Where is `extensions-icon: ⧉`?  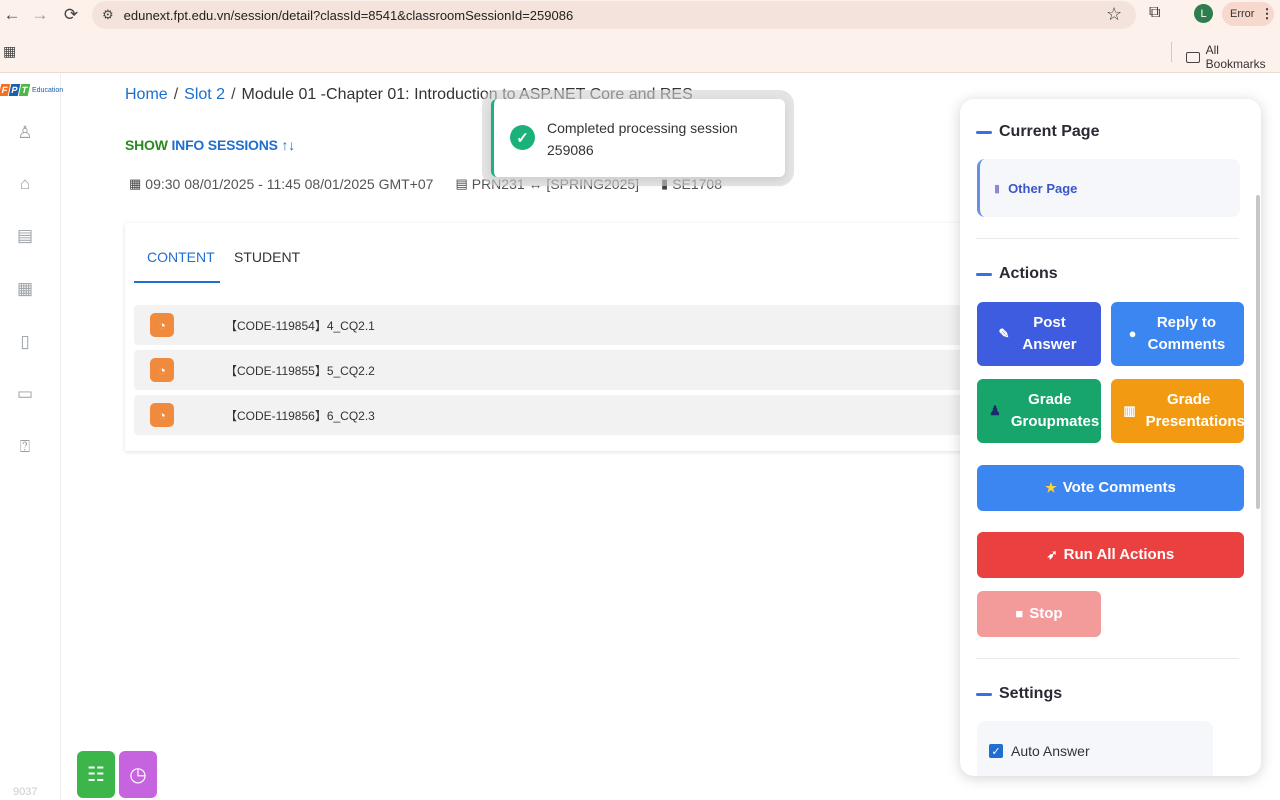
extensions-icon: ⧉ is located at coordinates (1154, 13).